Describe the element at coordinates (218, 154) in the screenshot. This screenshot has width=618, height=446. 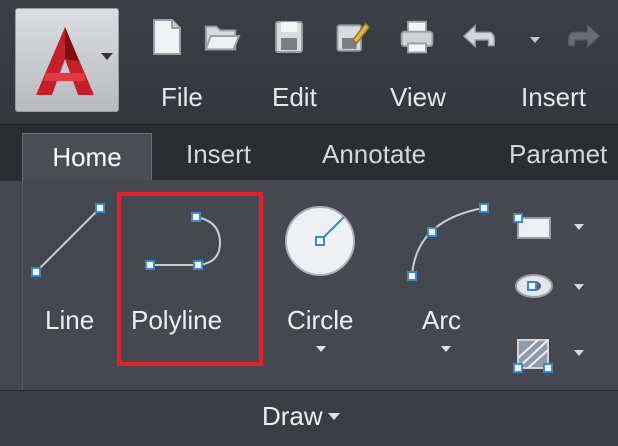
I see `tab-insert: Insert` at that location.